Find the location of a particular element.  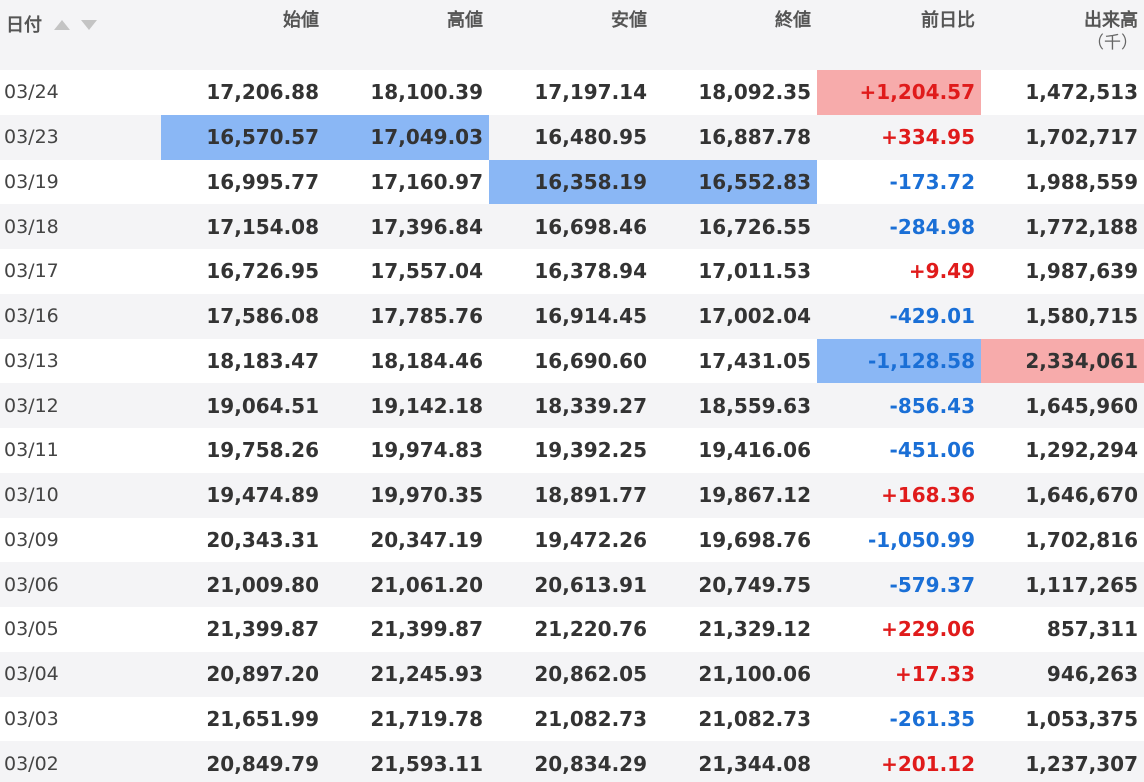

low-cell: 21,220.76 is located at coordinates (590, 629).